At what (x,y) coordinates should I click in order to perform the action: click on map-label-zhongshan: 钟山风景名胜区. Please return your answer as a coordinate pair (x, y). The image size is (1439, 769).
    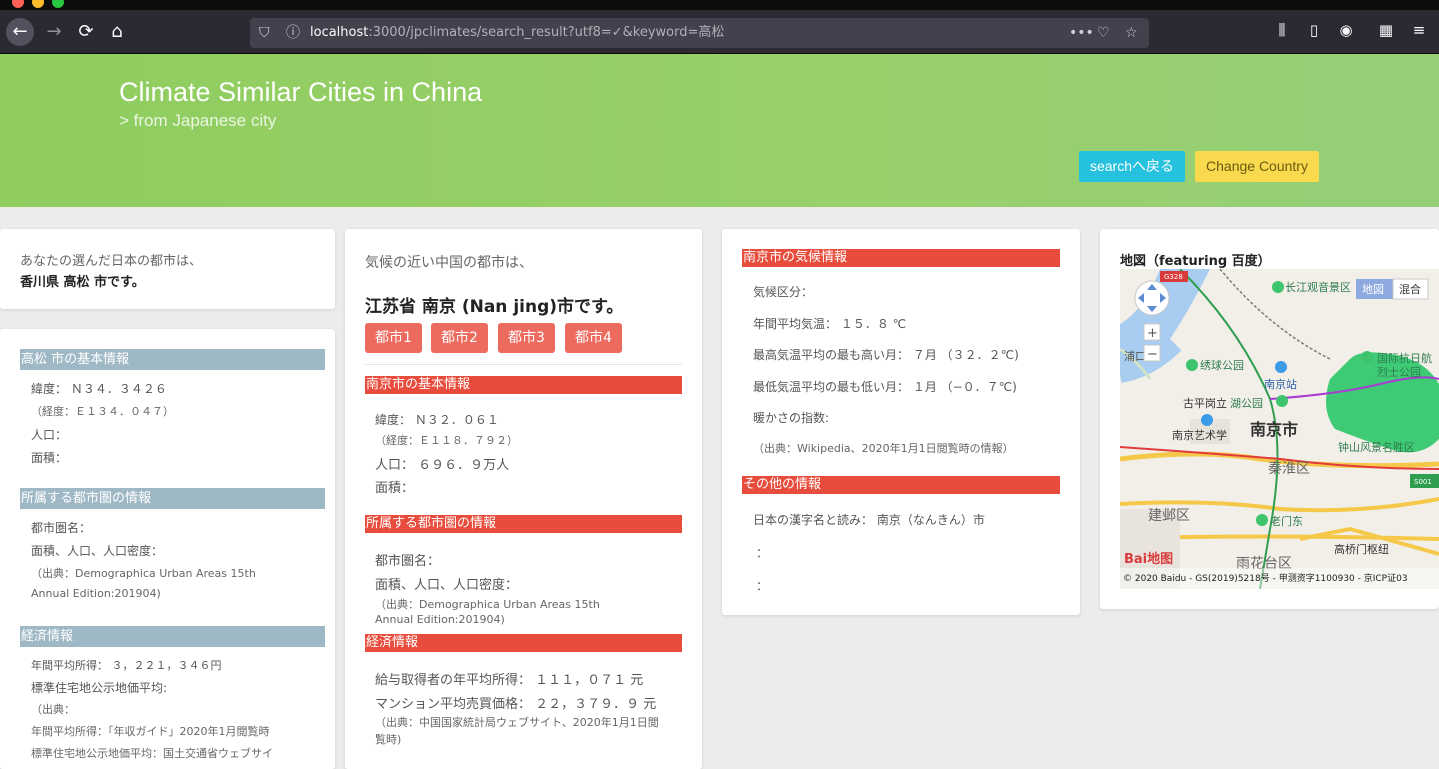
    Looking at the image, I should click on (1376, 447).